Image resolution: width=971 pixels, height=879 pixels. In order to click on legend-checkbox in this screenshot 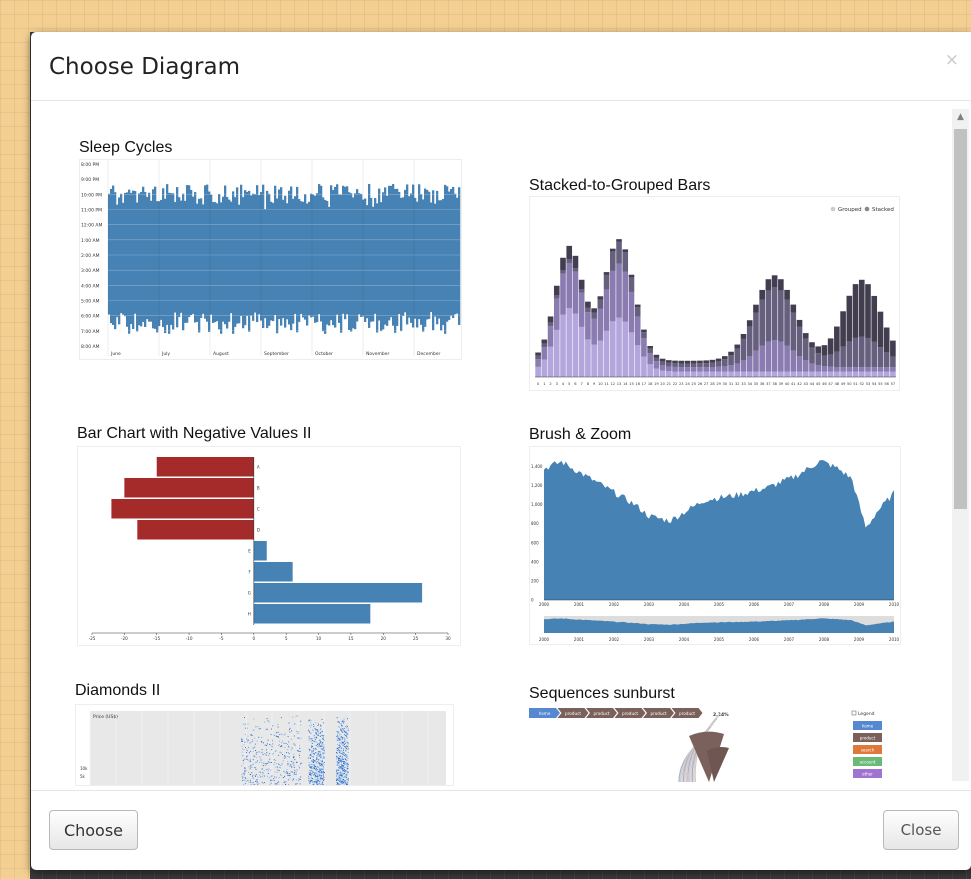, I will do `click(854, 713)`.